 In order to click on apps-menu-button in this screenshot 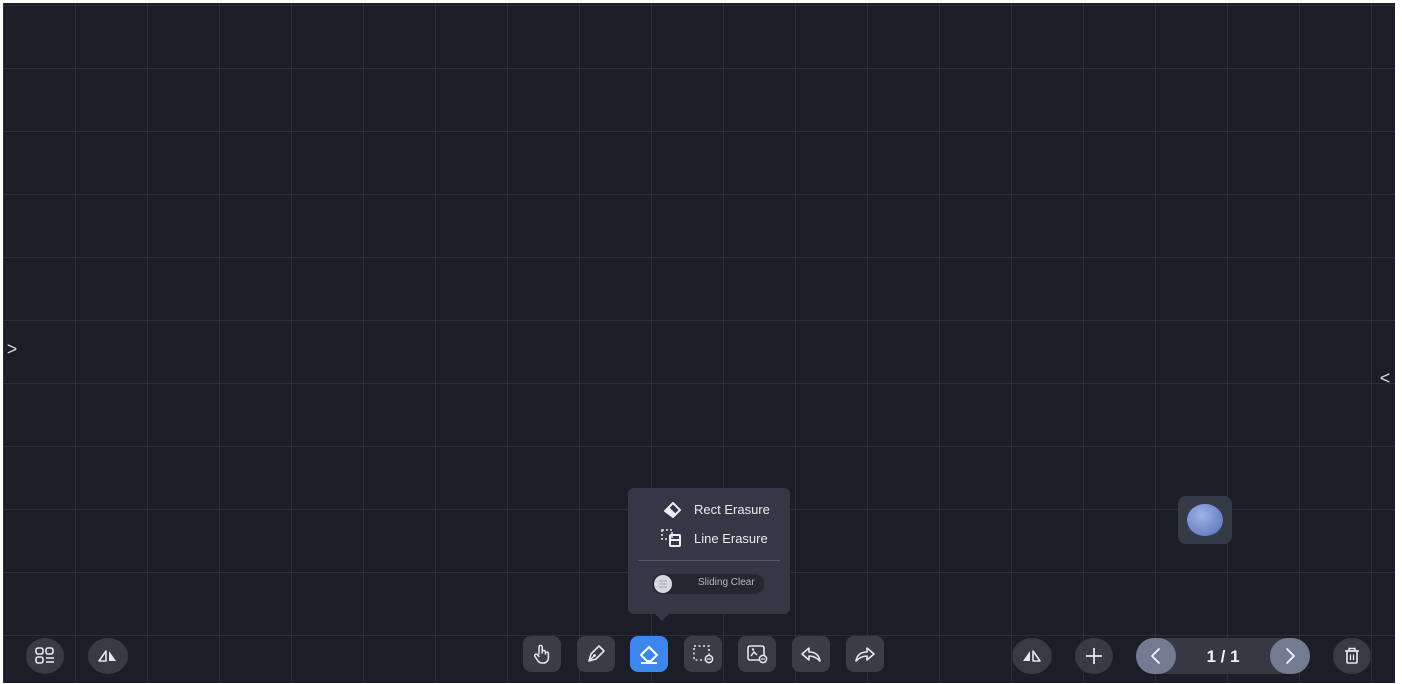, I will do `click(45, 656)`.